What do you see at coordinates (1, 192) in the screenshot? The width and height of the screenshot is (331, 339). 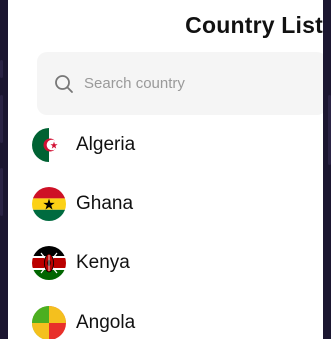 I see `device-volume-down-button` at bounding box center [1, 192].